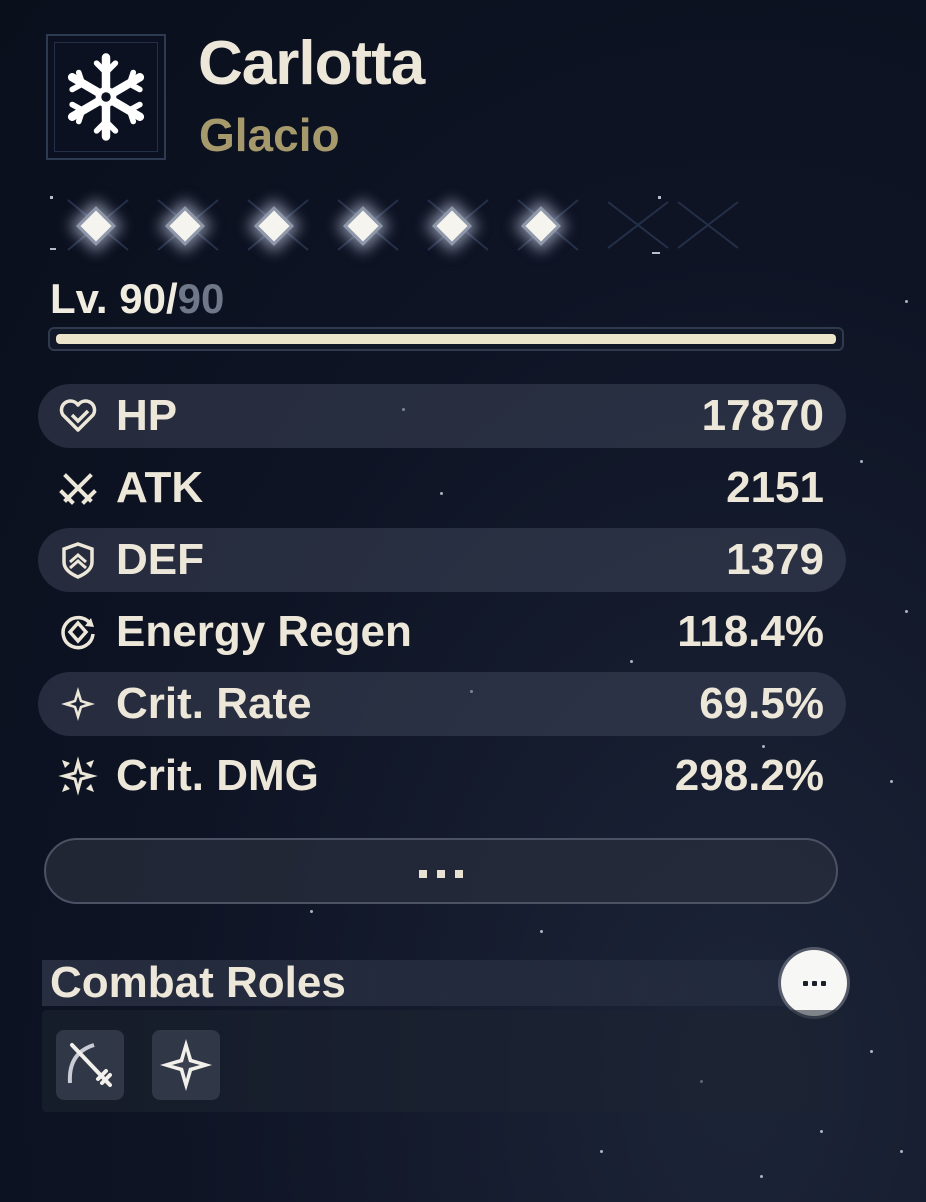  I want to click on stat-row-hp: HP 17870, so click(442, 416).